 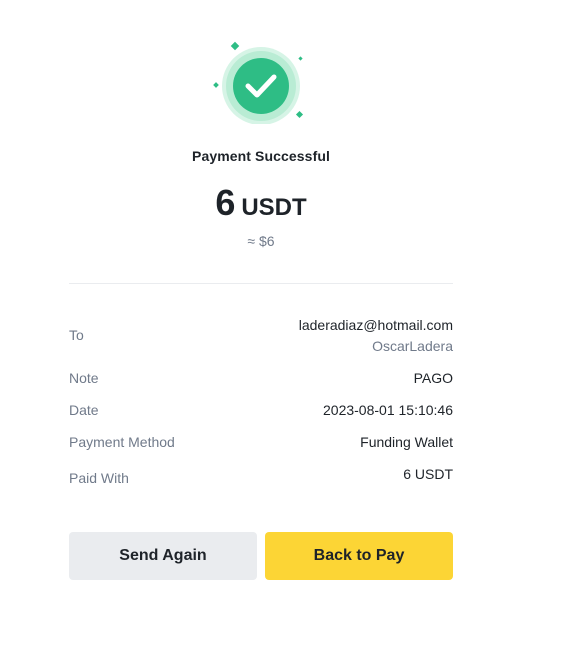 I want to click on back-to-pay-label: Back to Pay, so click(x=359, y=555).